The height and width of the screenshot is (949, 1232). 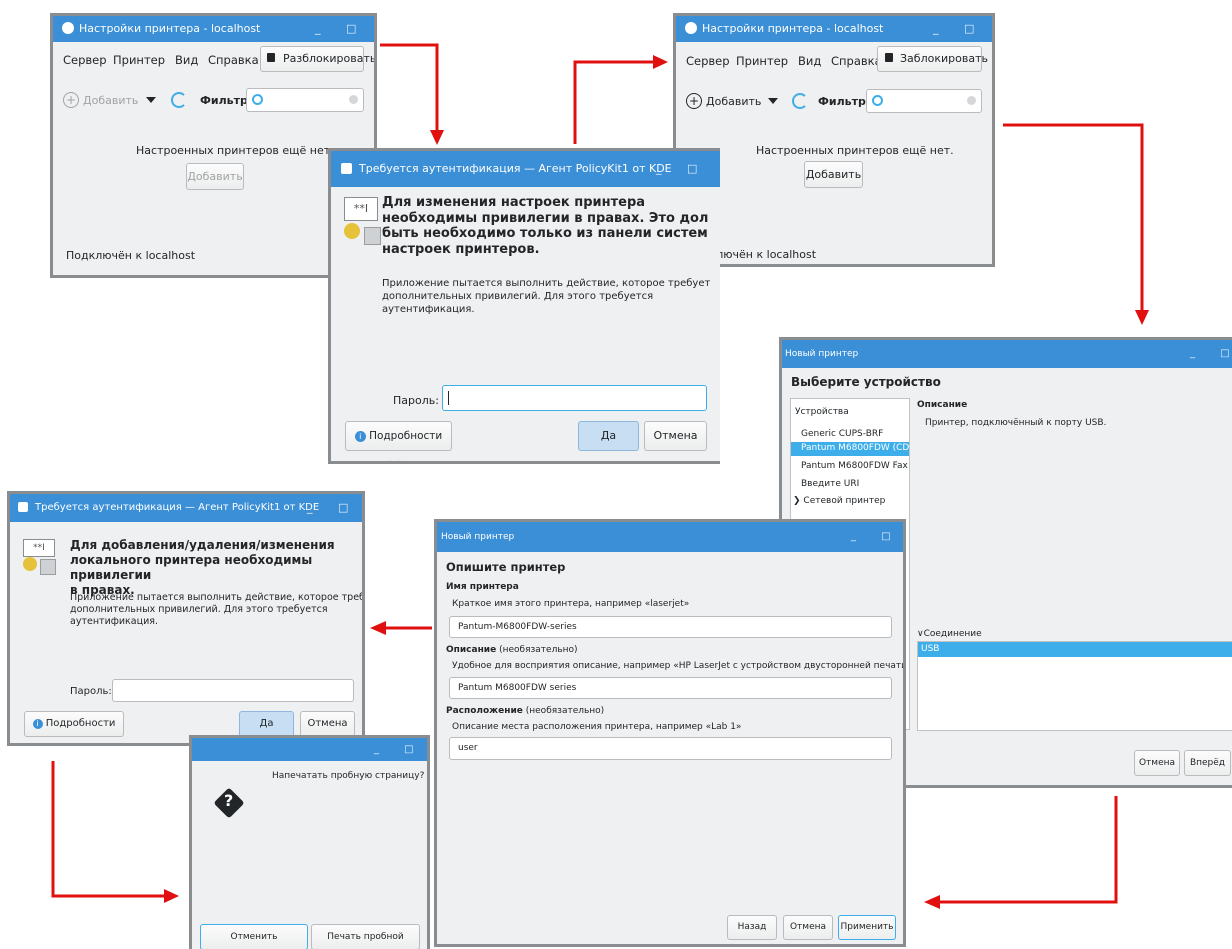 I want to click on chevron-down-icon: ∨, so click(x=920, y=634).